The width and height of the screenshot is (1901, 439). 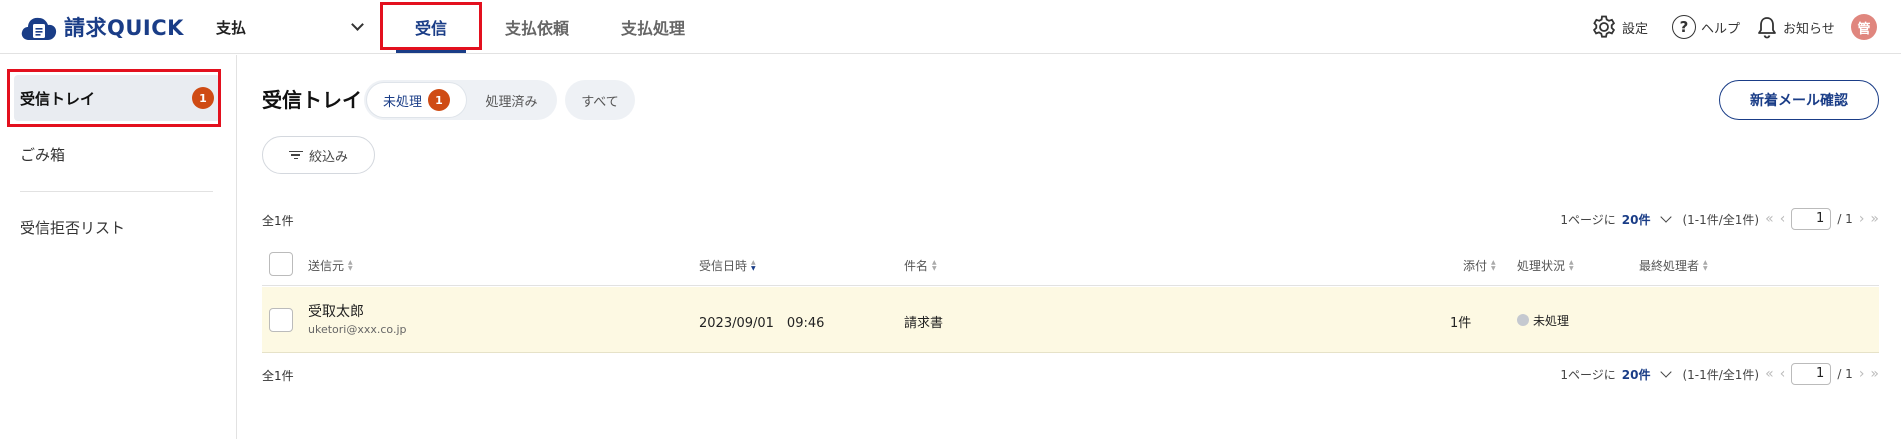 I want to click on sidebar-item-label: 受信トレイ, so click(x=58, y=98).